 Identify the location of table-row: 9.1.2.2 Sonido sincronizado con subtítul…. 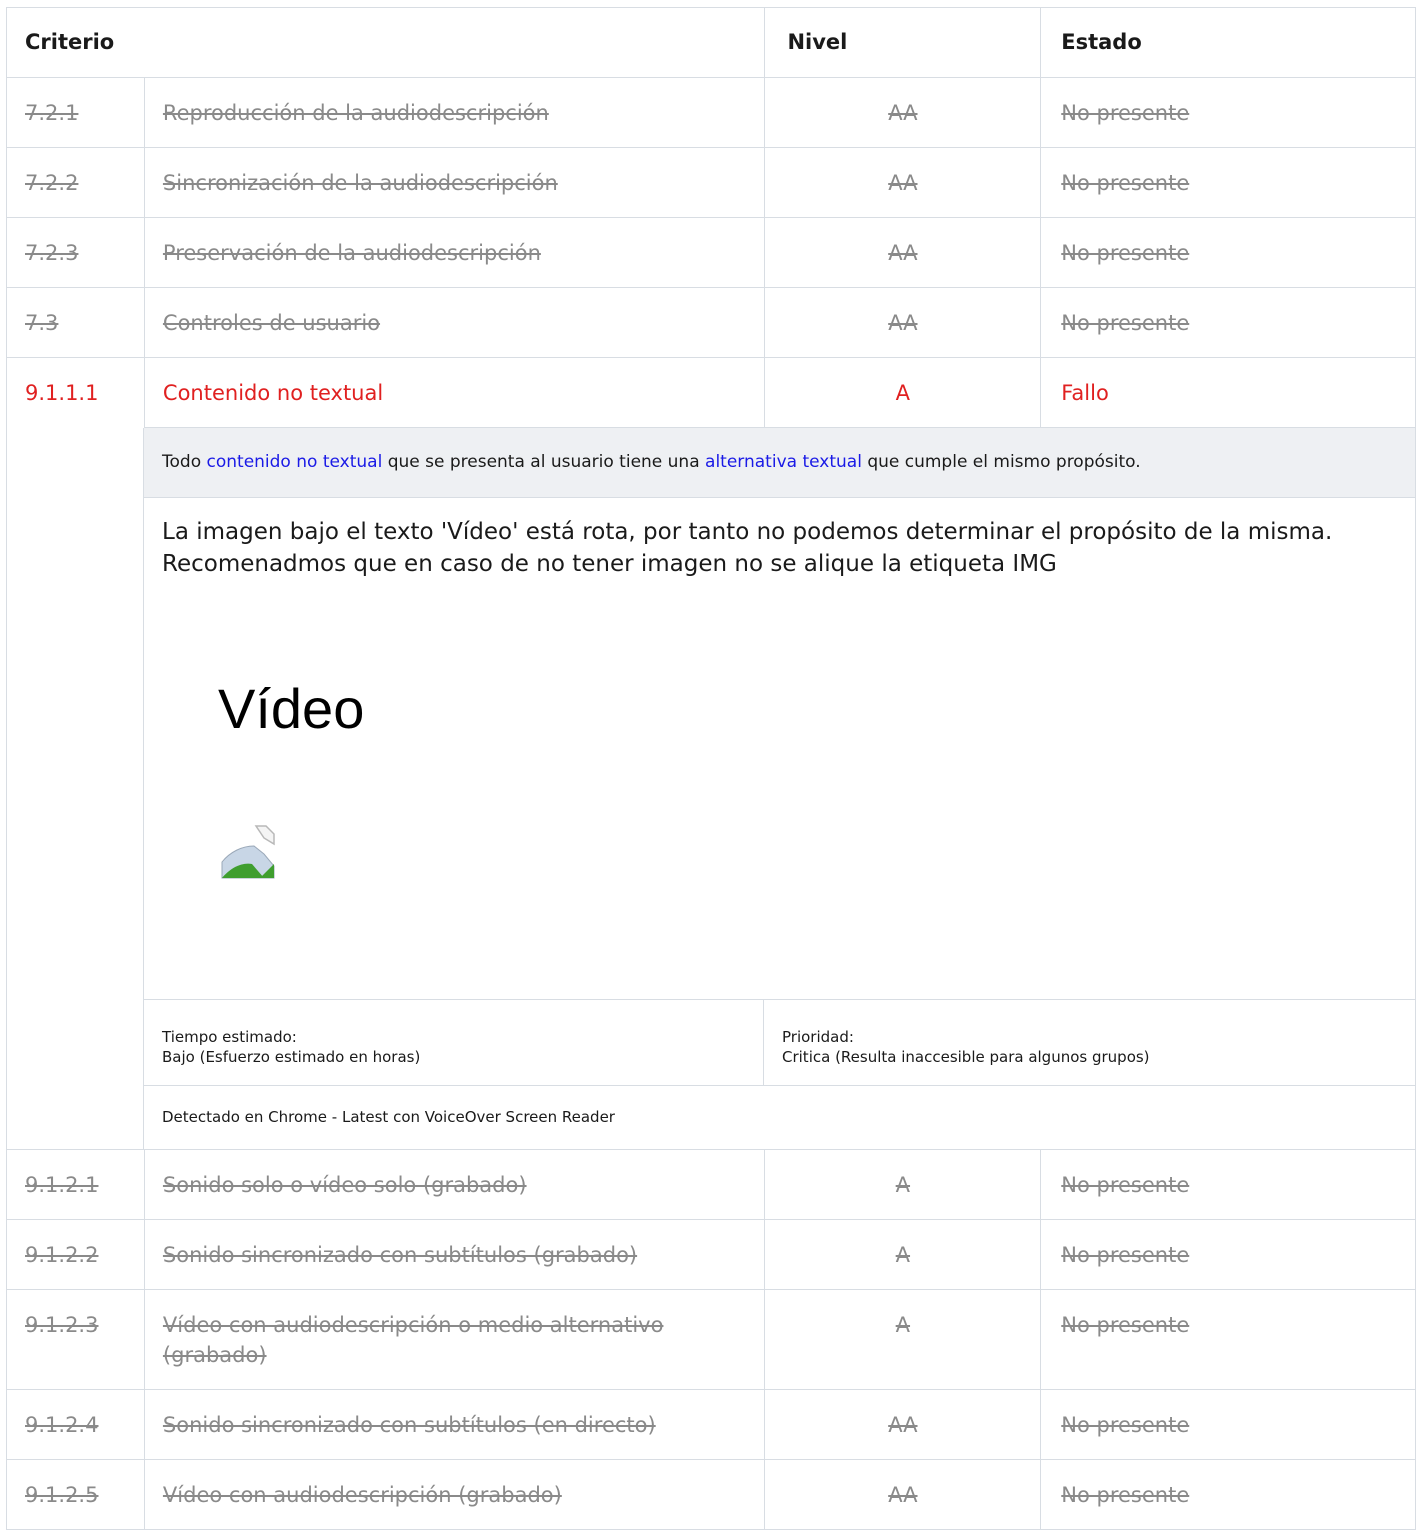
(711, 1255).